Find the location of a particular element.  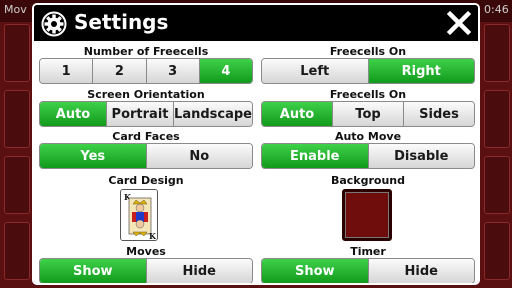

auto-move-enable: Enable is located at coordinates (315, 156).